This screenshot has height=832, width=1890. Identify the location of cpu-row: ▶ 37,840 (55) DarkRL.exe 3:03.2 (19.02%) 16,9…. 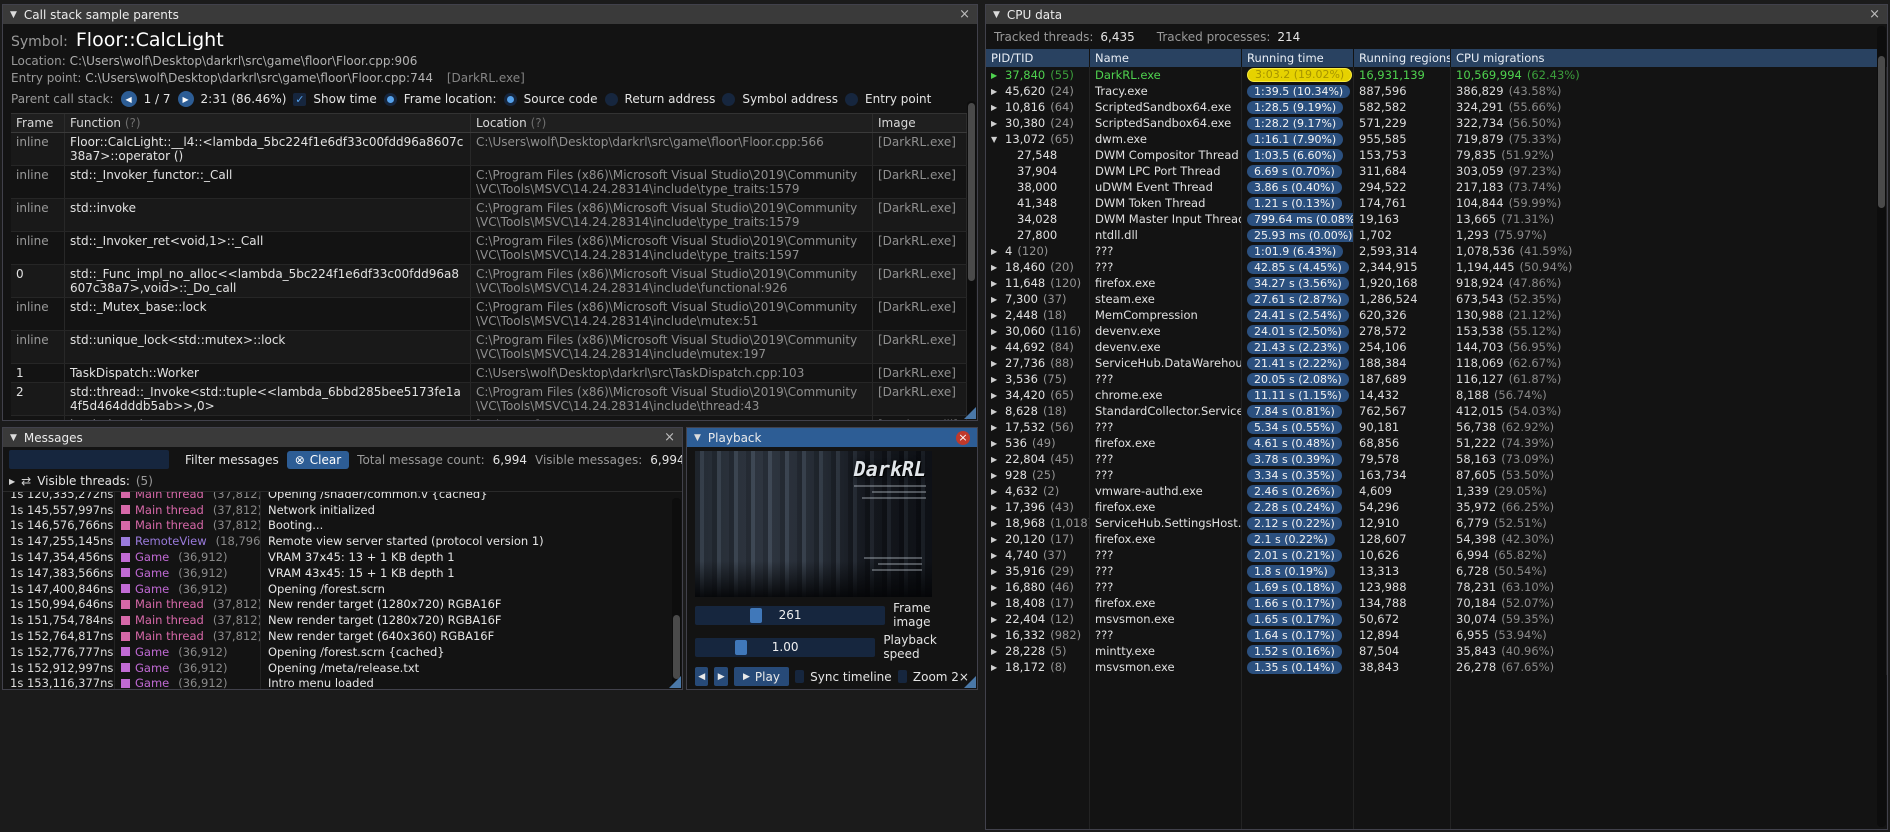
(1436, 75).